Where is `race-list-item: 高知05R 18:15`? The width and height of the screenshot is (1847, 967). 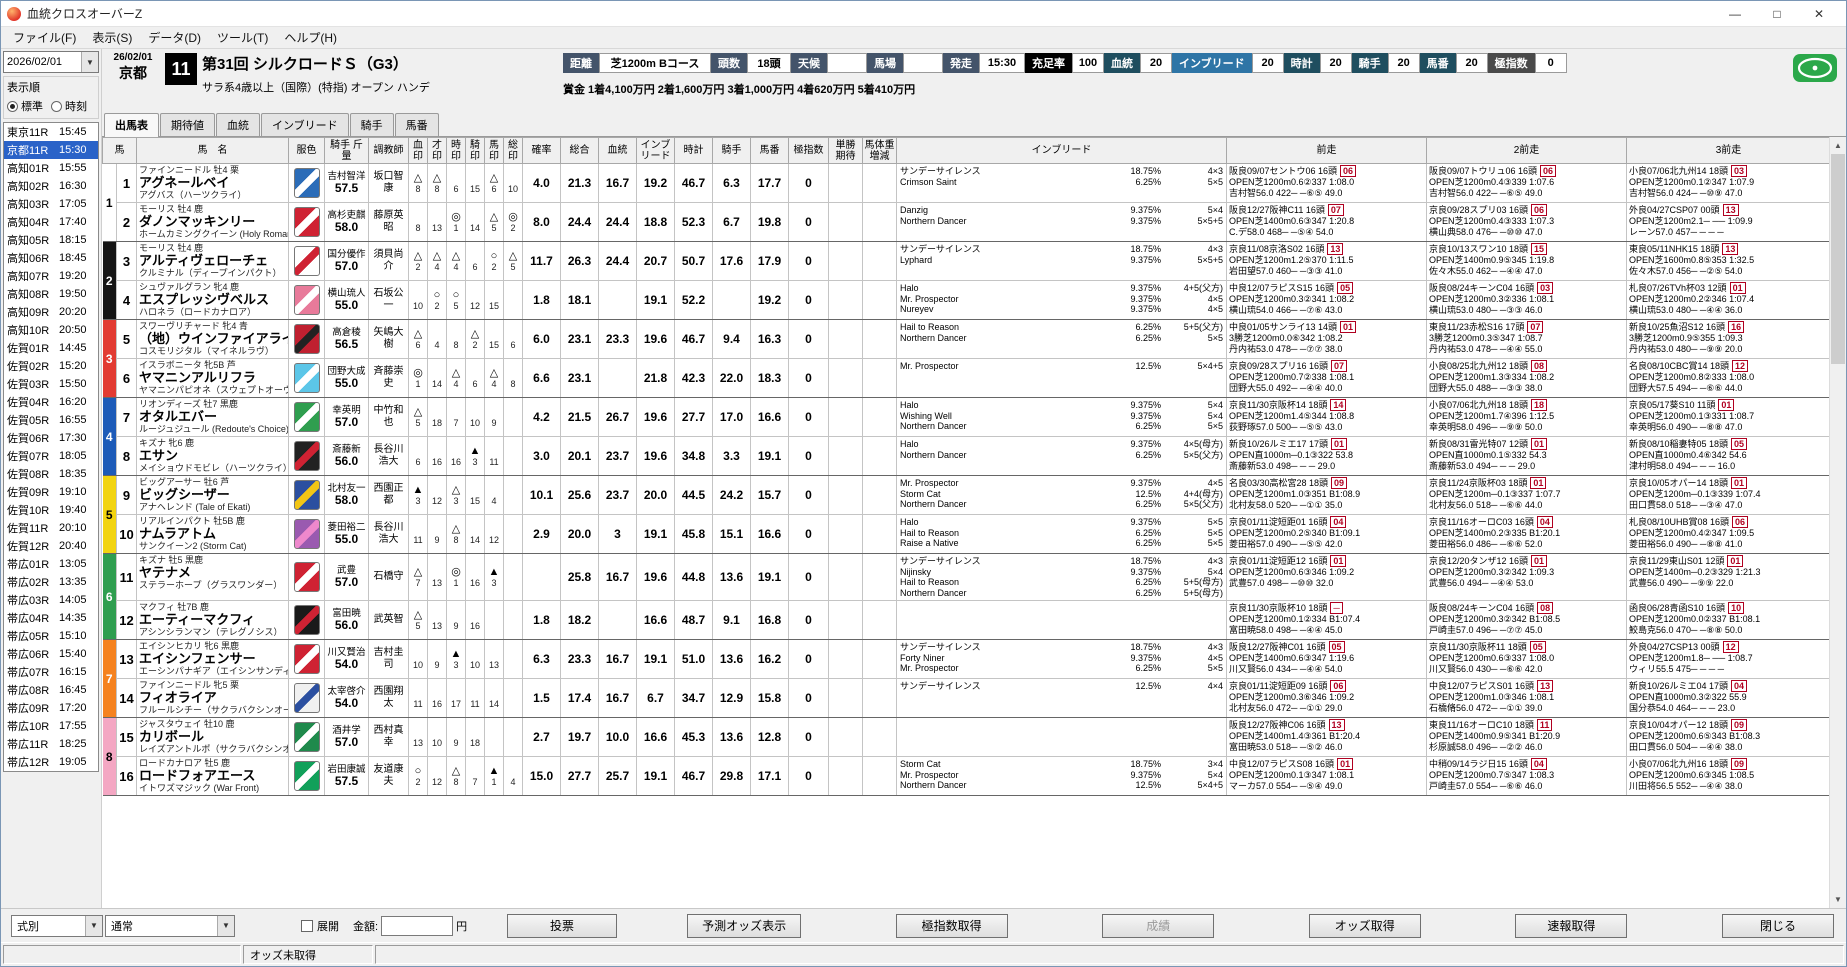 race-list-item: 高知05R 18:15 is located at coordinates (51, 240).